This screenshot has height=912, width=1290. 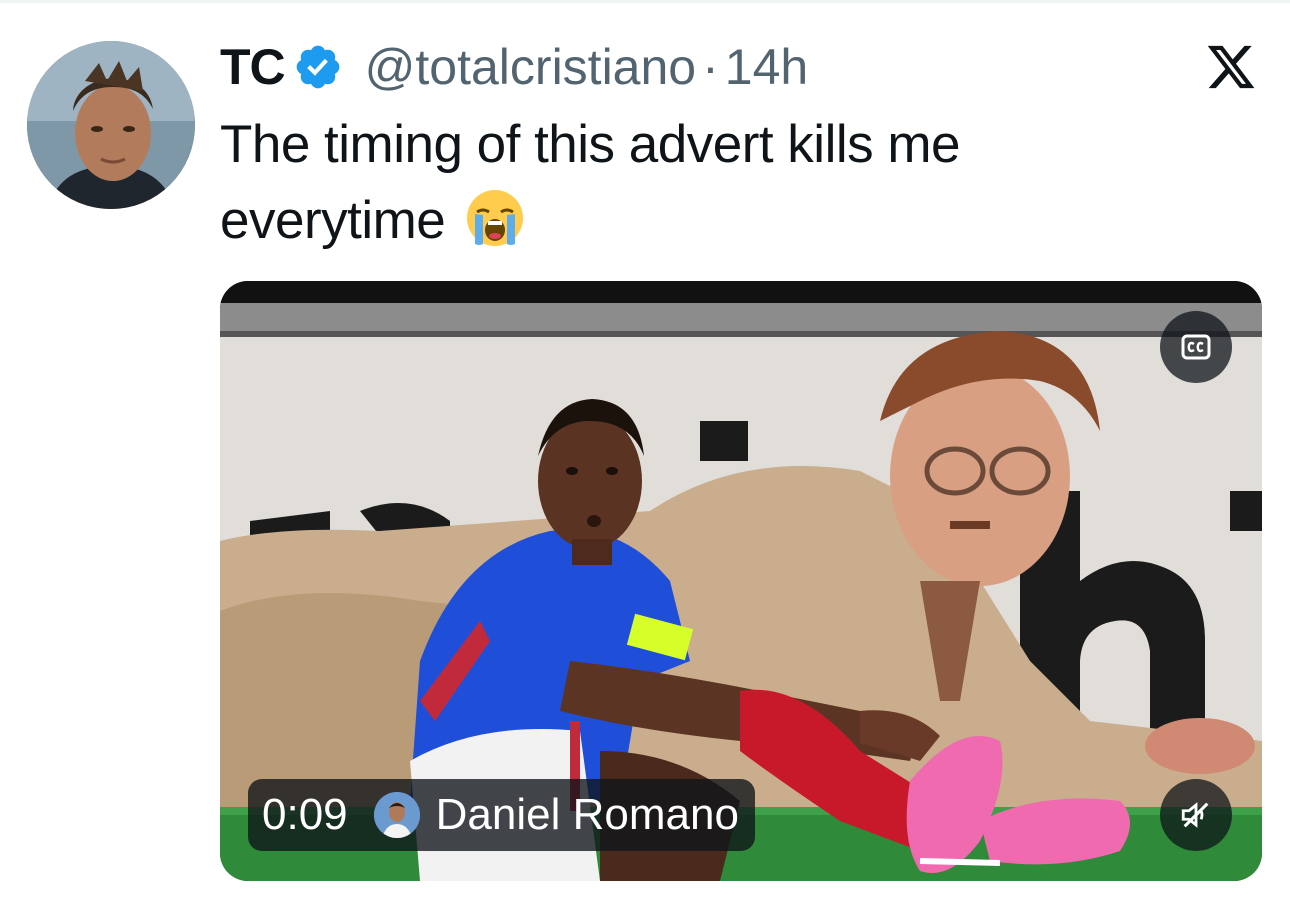 I want to click on closed-captions-icon, so click(x=1196, y=347).